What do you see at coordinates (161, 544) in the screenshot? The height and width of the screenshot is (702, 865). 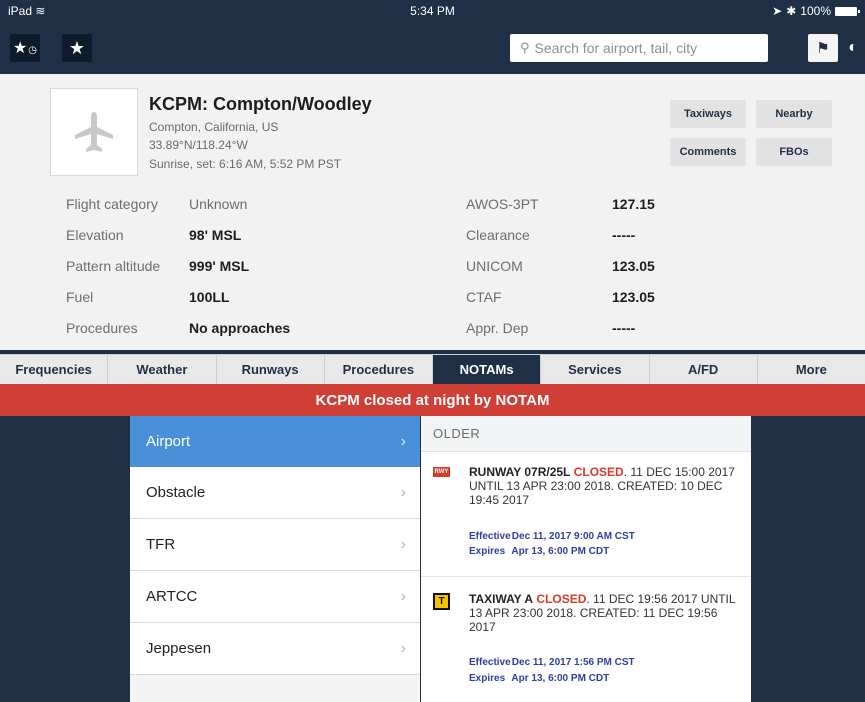 I see `category-label: TFR` at bounding box center [161, 544].